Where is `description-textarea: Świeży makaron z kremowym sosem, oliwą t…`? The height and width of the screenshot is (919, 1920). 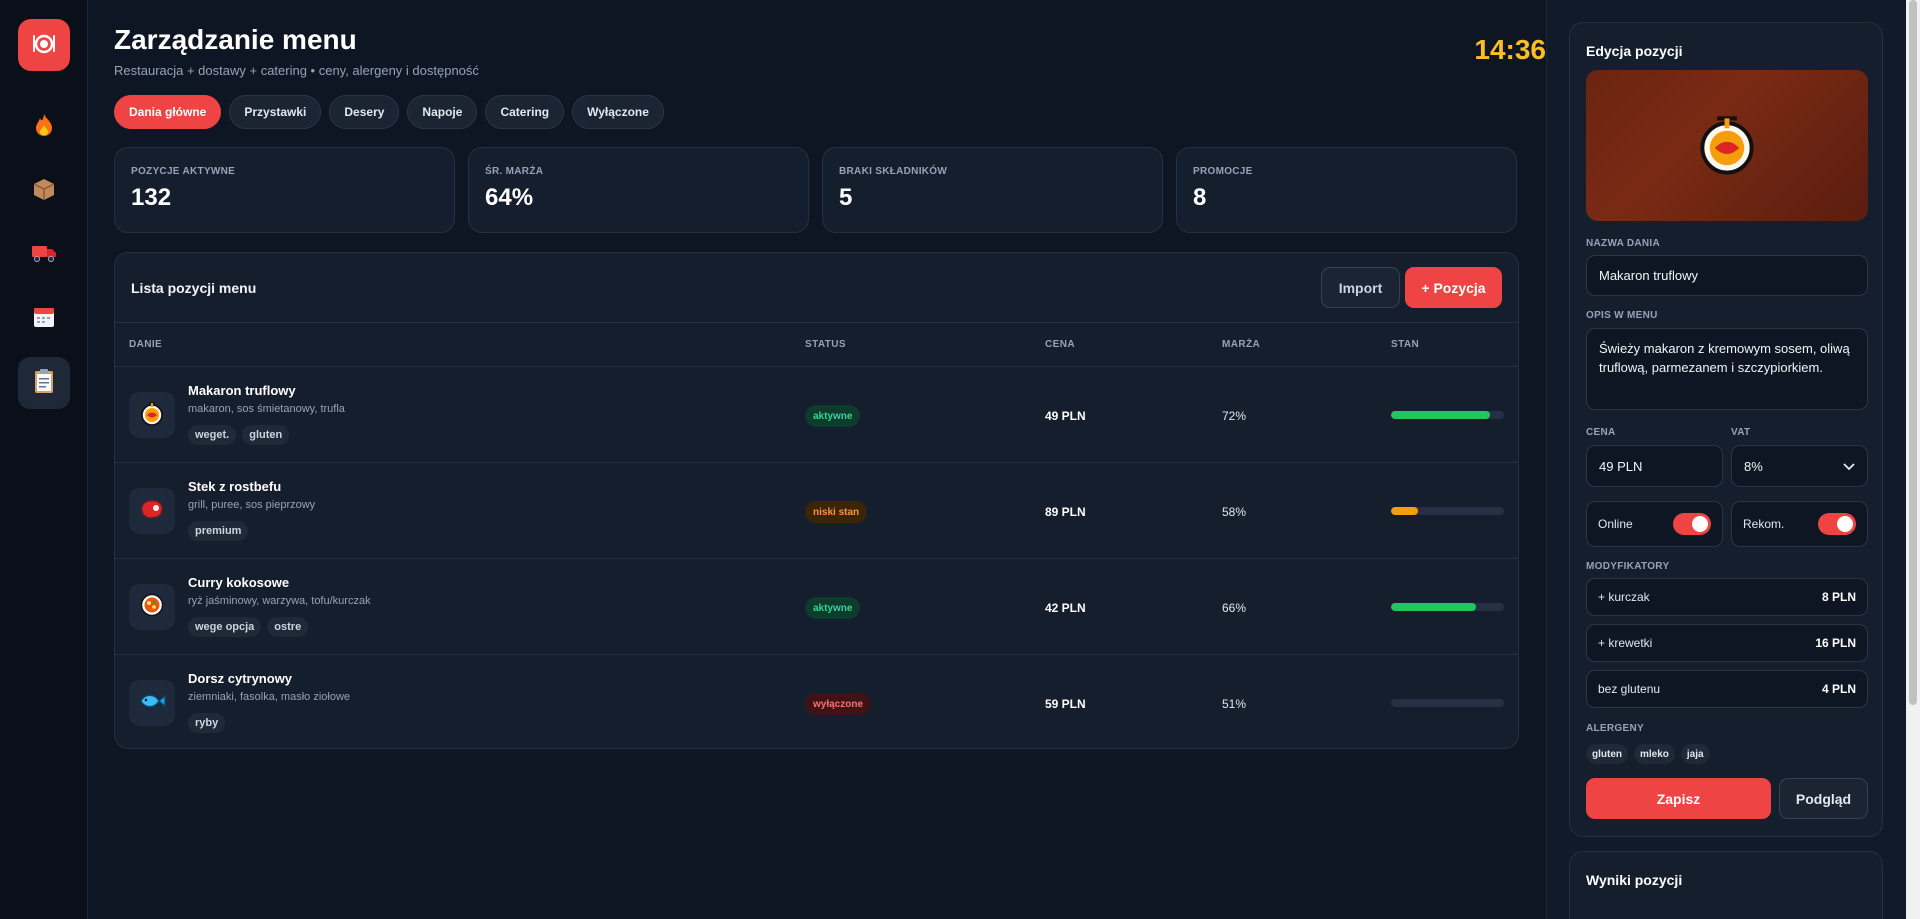 description-textarea: Świeży makaron z kremowym sosem, oliwą t… is located at coordinates (1727, 369).